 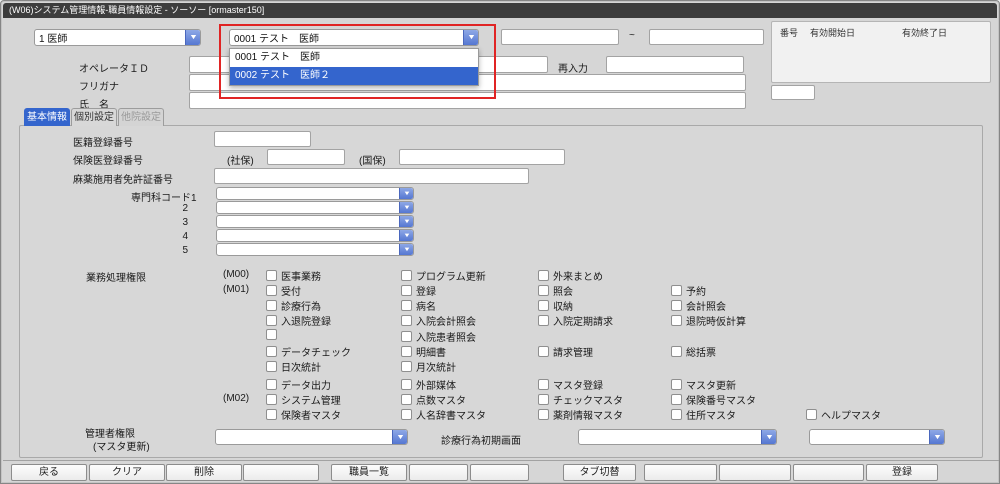 I want to click on permission-item: 入退院登録, so click(x=298, y=320).